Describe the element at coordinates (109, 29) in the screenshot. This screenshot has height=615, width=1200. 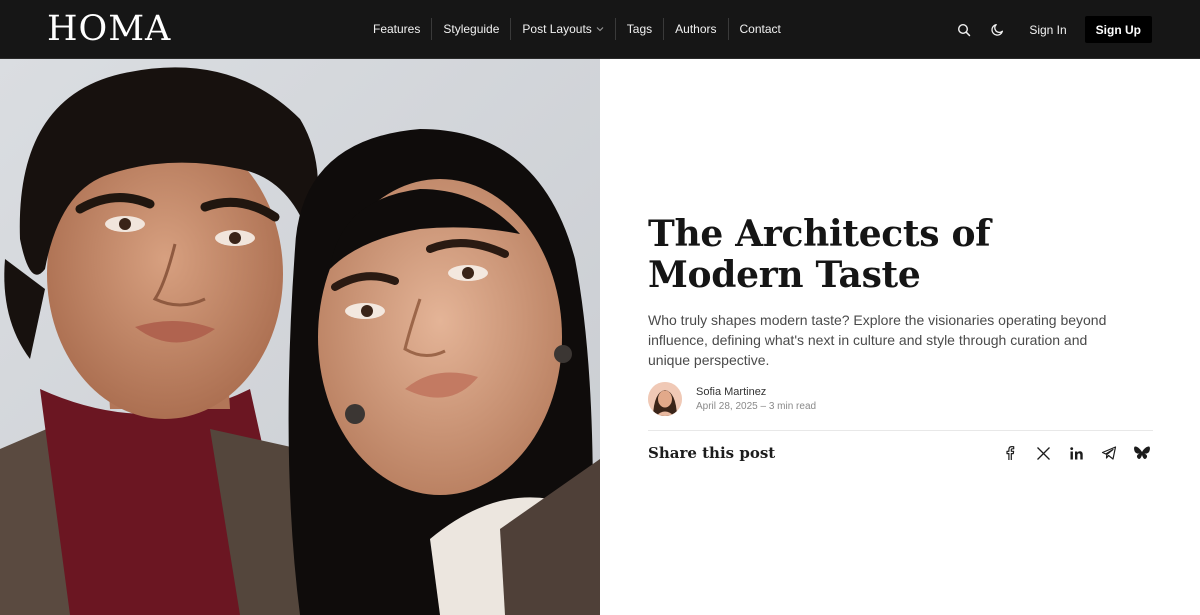
I see `site-logo: HOMA` at that location.